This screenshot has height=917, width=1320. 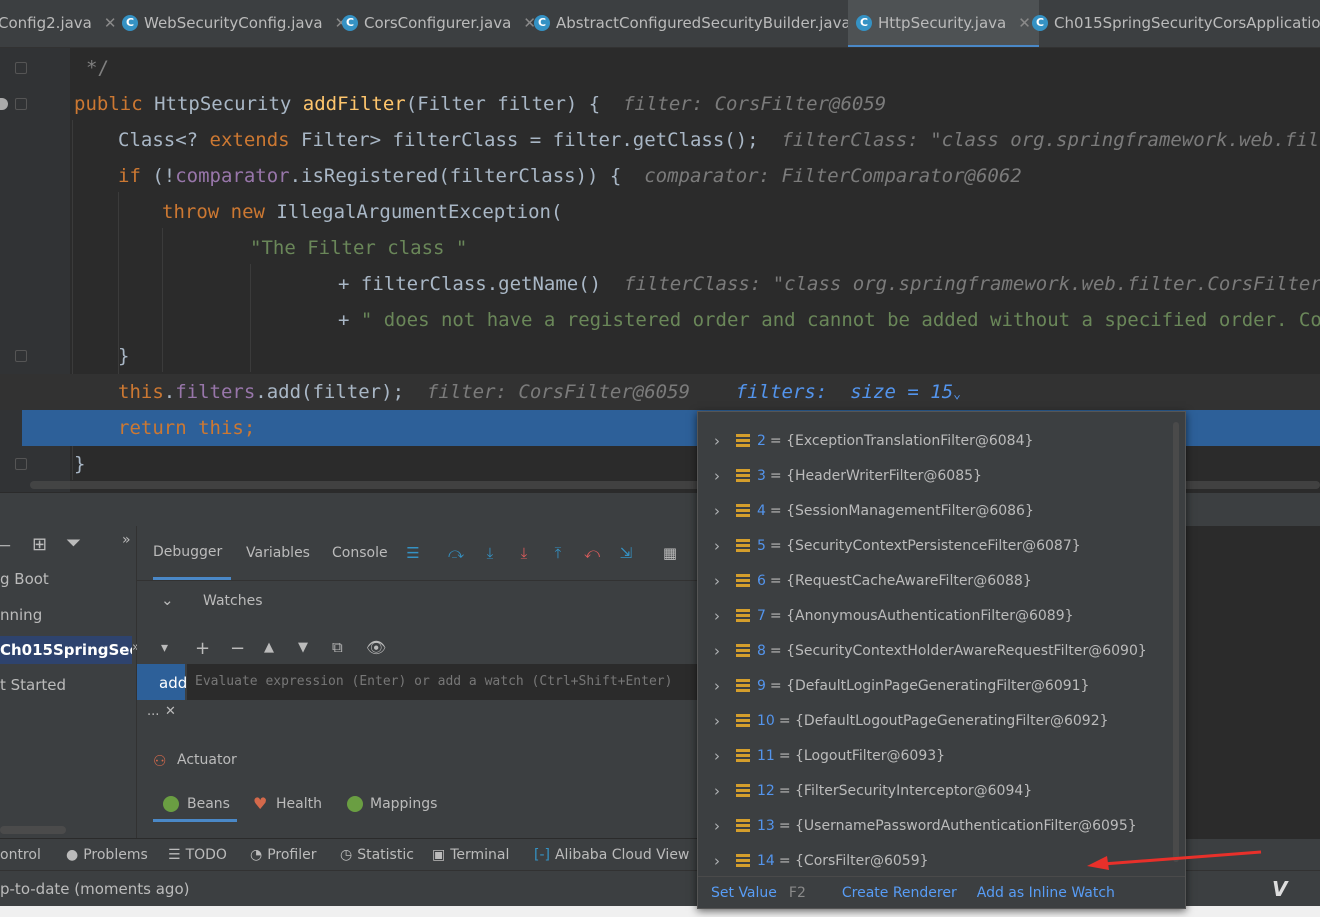 What do you see at coordinates (490, 553) in the screenshot?
I see `step-into-icon: ⤓` at bounding box center [490, 553].